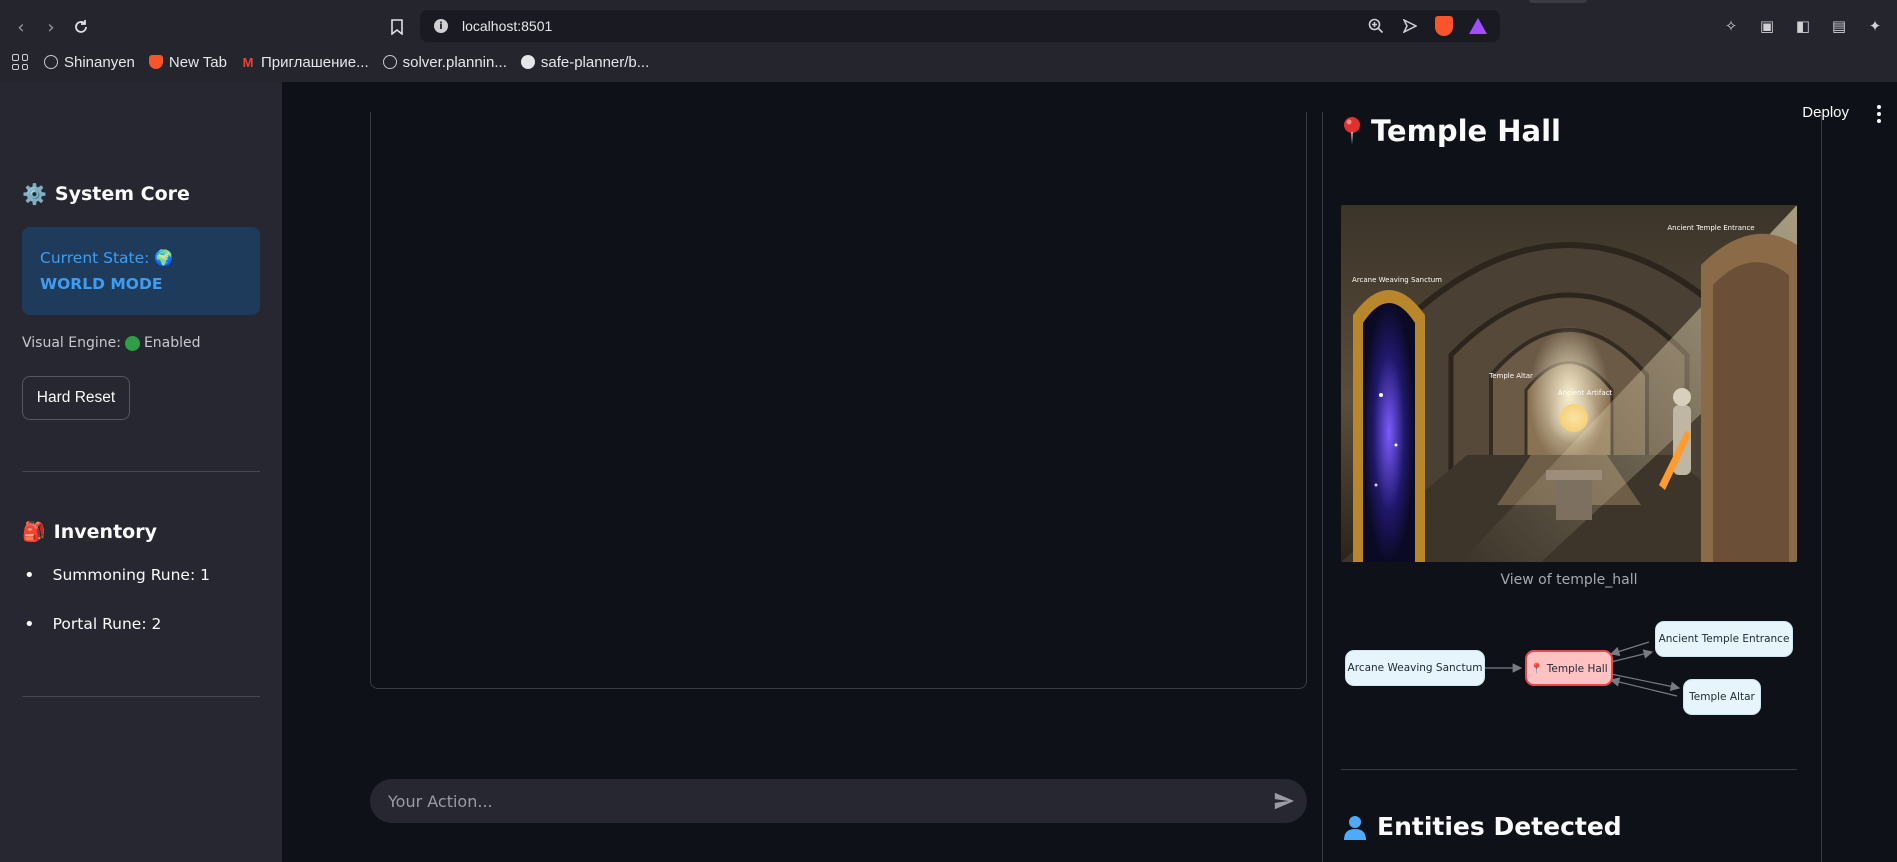 Image resolution: width=1897 pixels, height=862 pixels. What do you see at coordinates (1510, 376) in the screenshot?
I see `scene-label-altar: Temple Altar` at bounding box center [1510, 376].